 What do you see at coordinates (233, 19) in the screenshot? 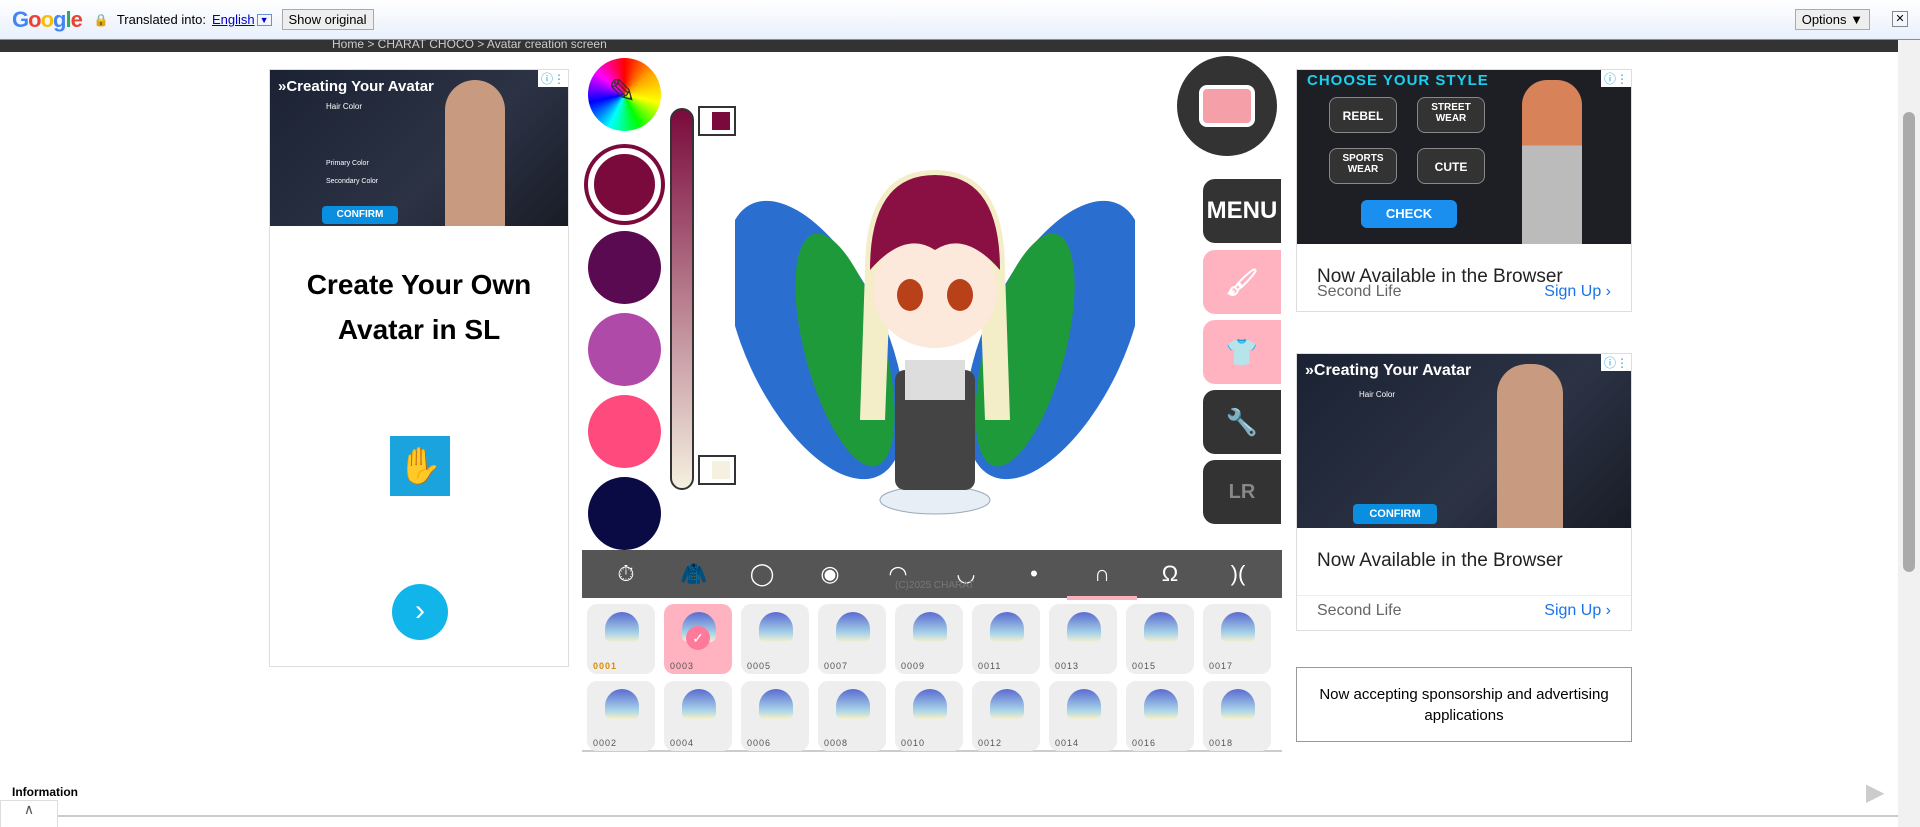
I see `language-link: English` at bounding box center [233, 19].